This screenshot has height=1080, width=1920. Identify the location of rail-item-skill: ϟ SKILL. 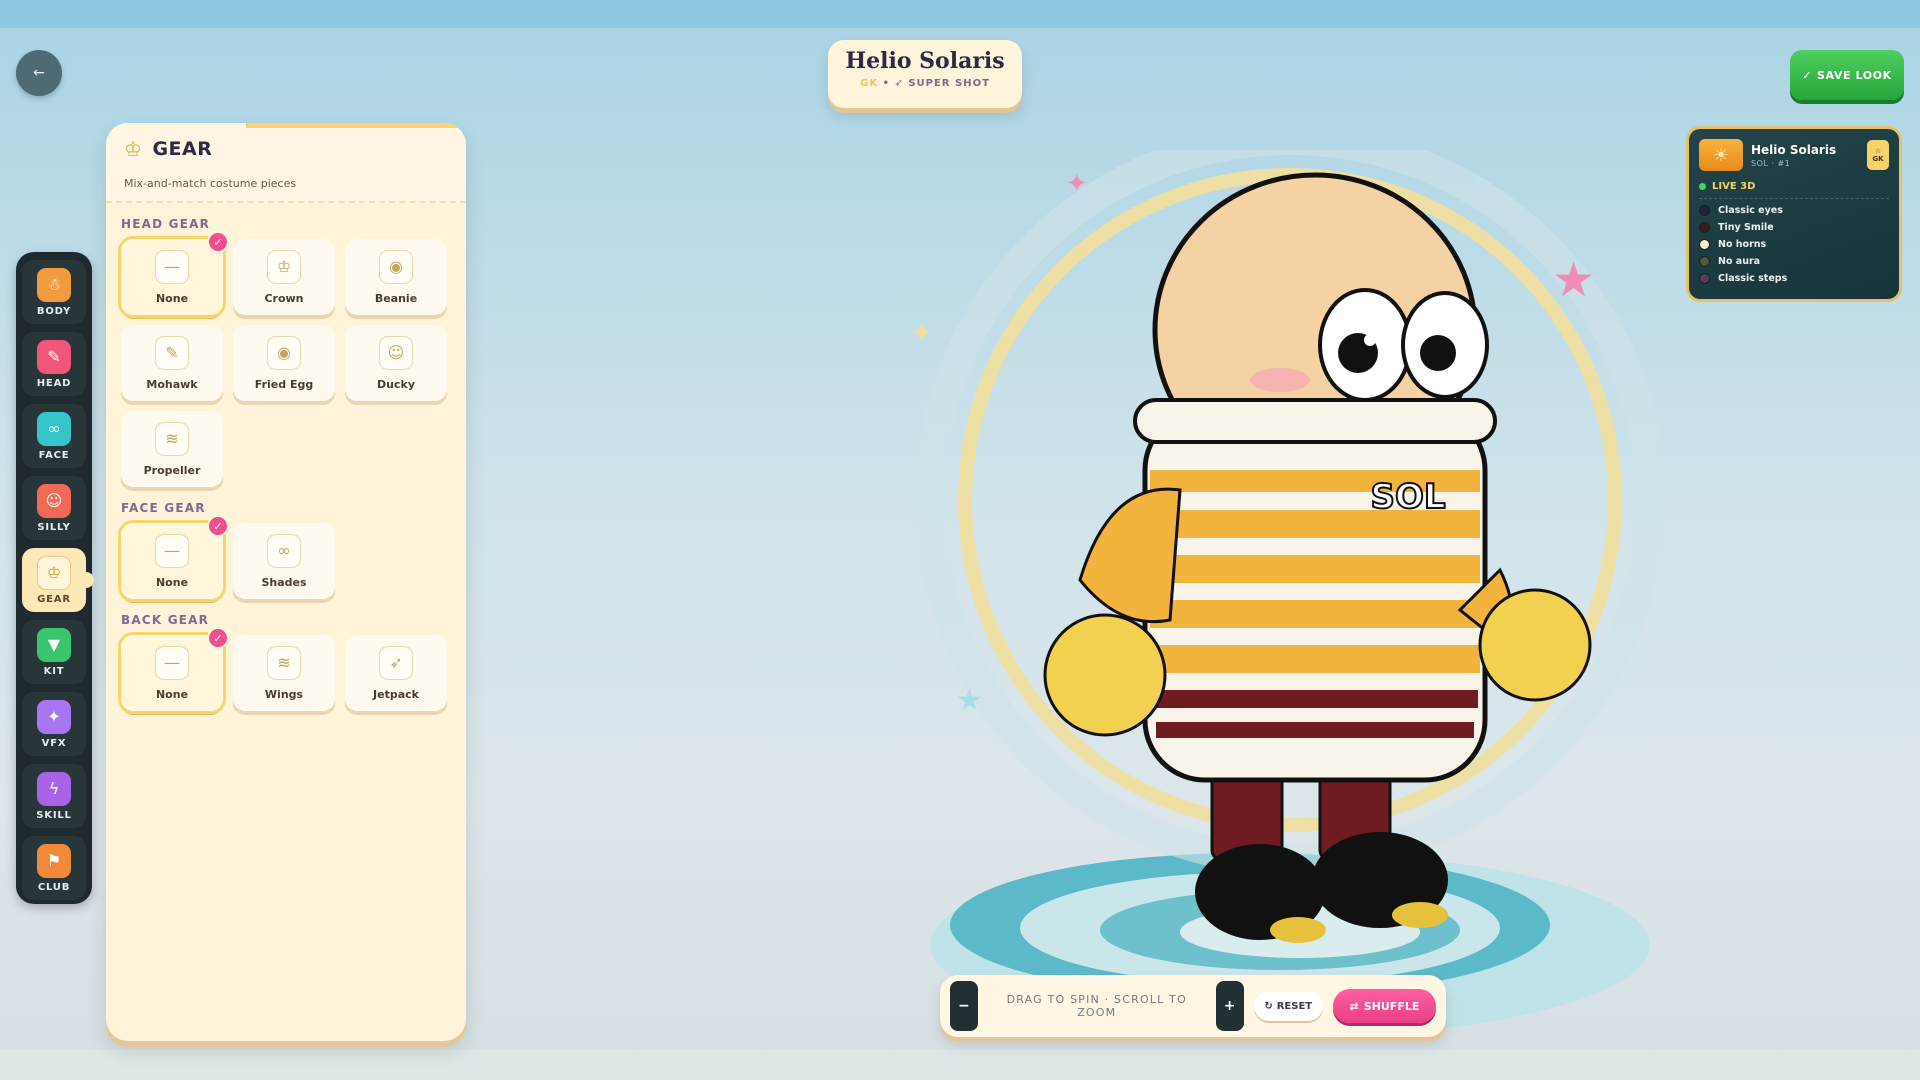
(54, 796).